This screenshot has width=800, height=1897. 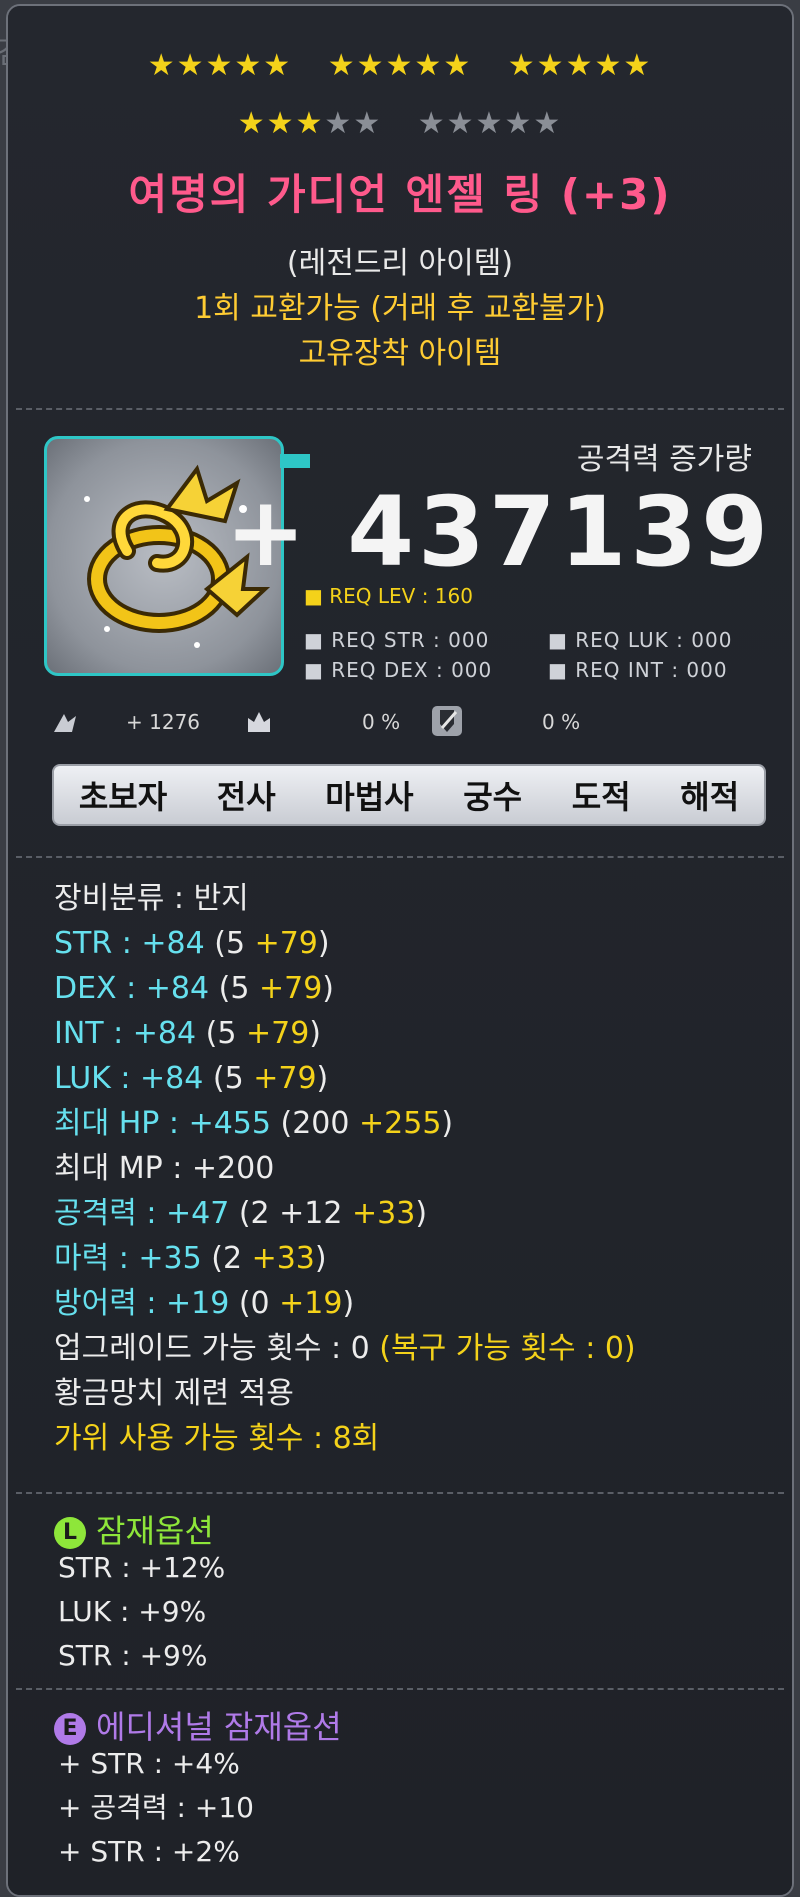 I want to click on additional-potential-line: + 공격력 : +10, so click(x=156, y=1807).